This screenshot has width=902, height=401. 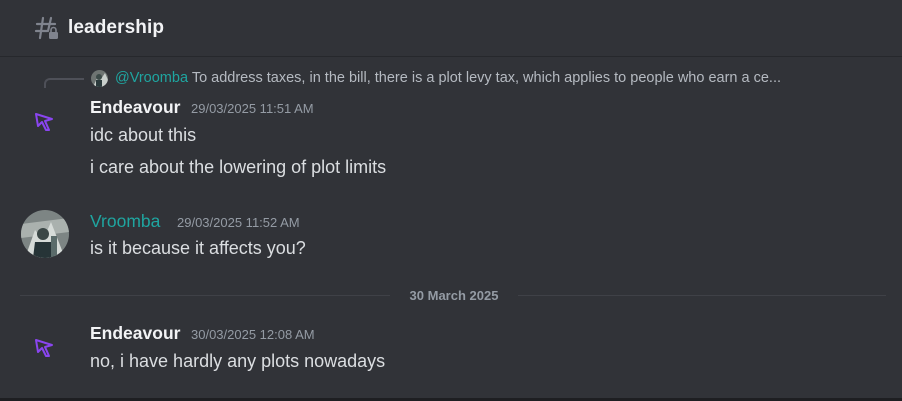 I want to click on message-line: no, i have hardly any plots nowadays, so click(x=238, y=361).